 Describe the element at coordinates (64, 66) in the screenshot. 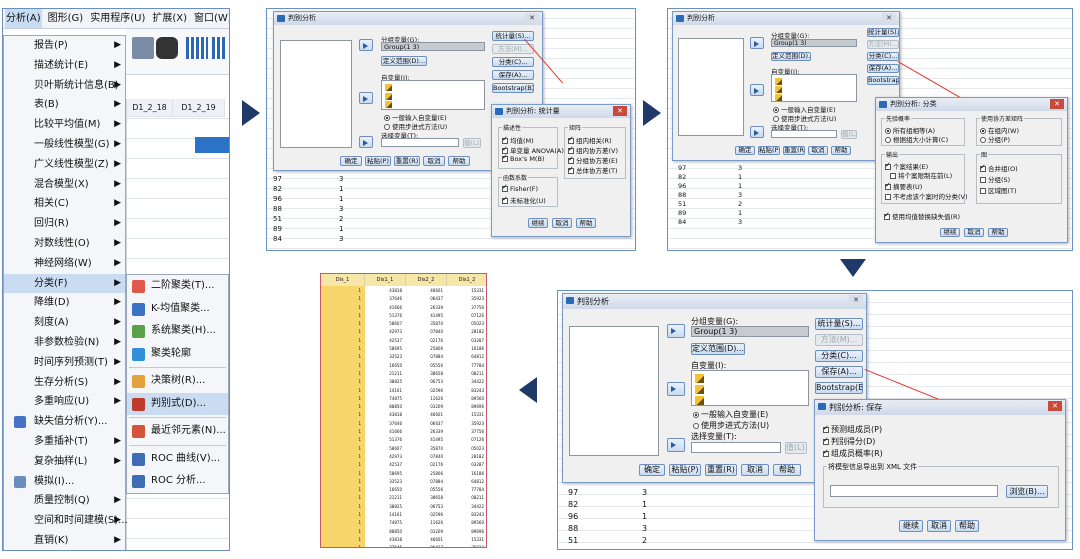

I see `menu-item-descriptive: 描述统计(E) ▶` at that location.